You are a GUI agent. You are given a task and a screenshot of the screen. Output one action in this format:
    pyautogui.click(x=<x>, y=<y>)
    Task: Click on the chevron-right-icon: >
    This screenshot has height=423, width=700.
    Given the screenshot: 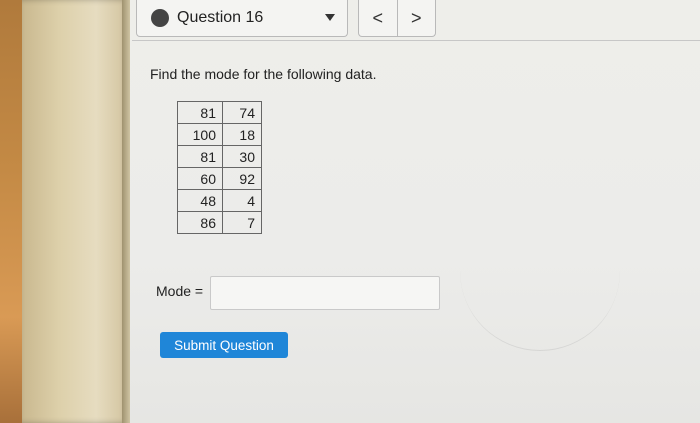 What is the action you would take?
    pyautogui.click(x=416, y=17)
    